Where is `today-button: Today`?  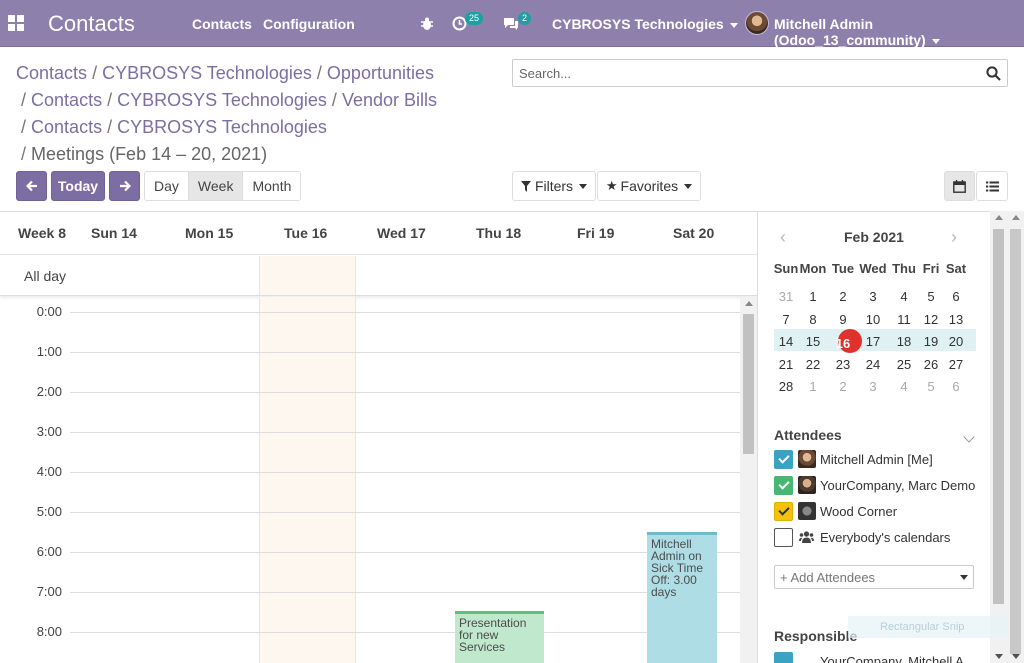
today-button: Today is located at coordinates (78, 186).